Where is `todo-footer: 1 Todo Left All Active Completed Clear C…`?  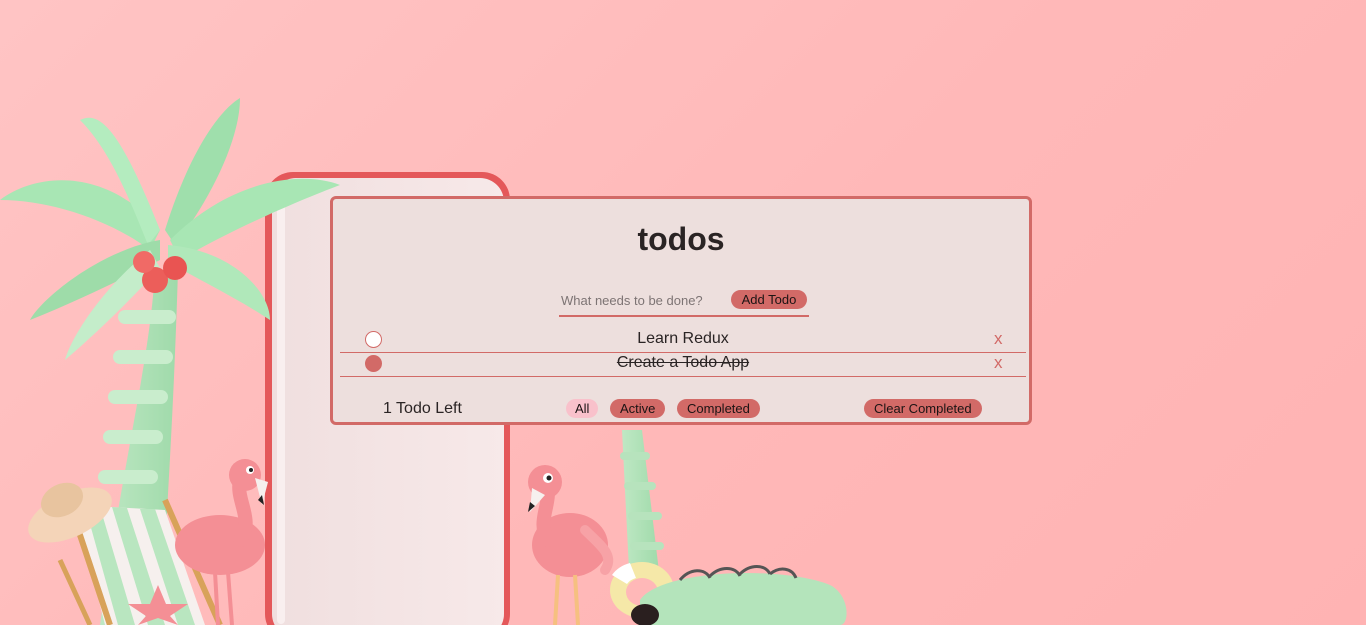 todo-footer: 1 Todo Left All Active Completed Clear C… is located at coordinates (681, 409).